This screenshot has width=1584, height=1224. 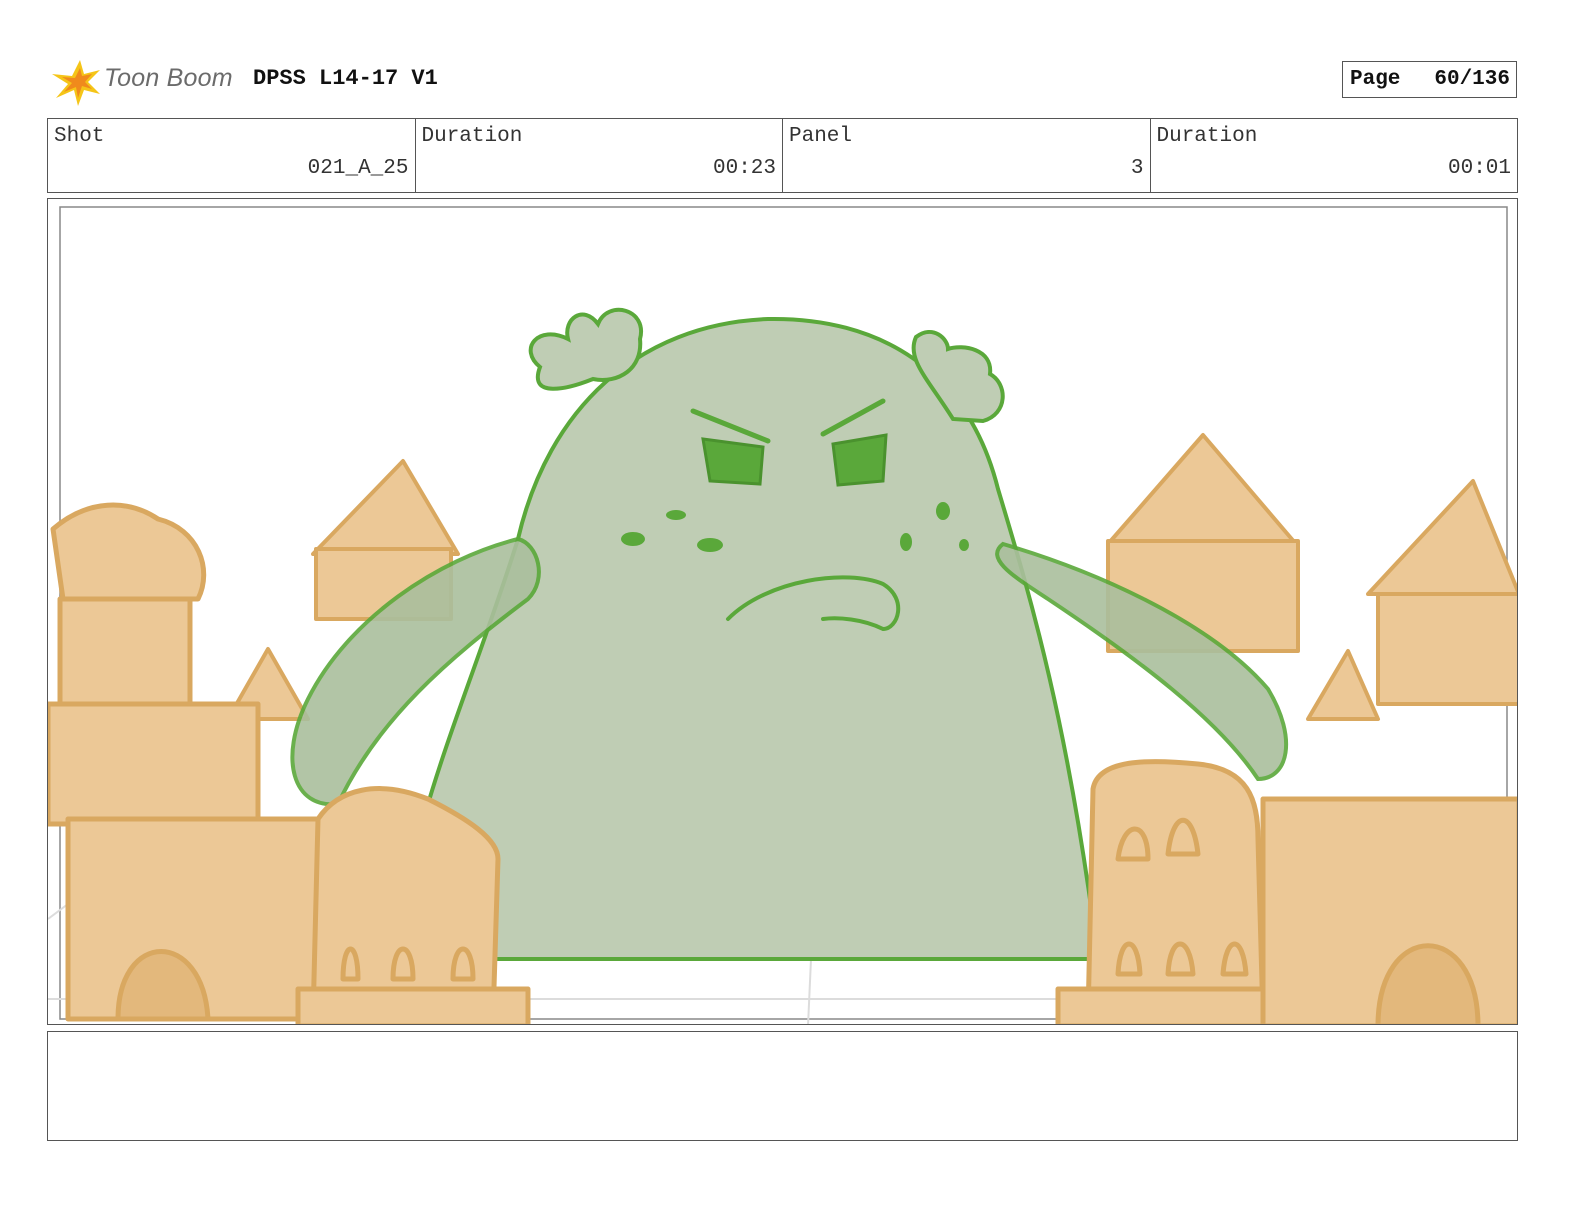 I want to click on panel-cell: Panel 3, so click(x=967, y=155).